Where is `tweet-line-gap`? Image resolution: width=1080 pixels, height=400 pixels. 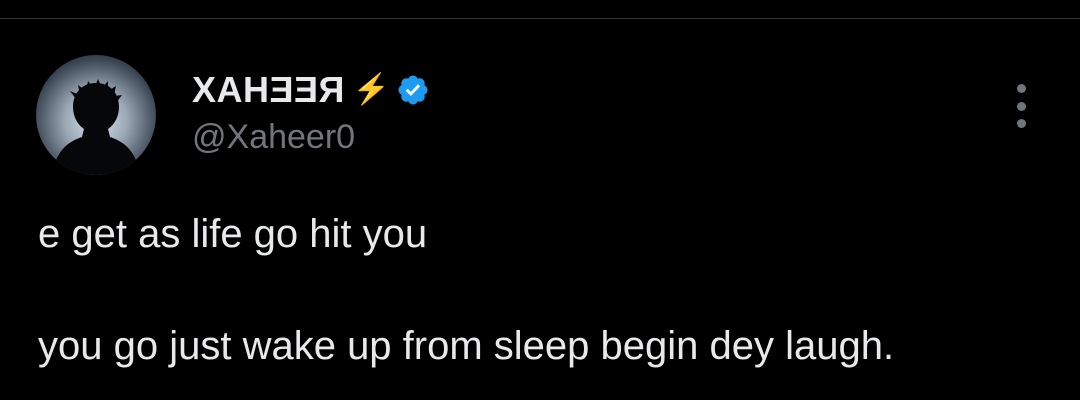 tweet-line-gap is located at coordinates (548, 290).